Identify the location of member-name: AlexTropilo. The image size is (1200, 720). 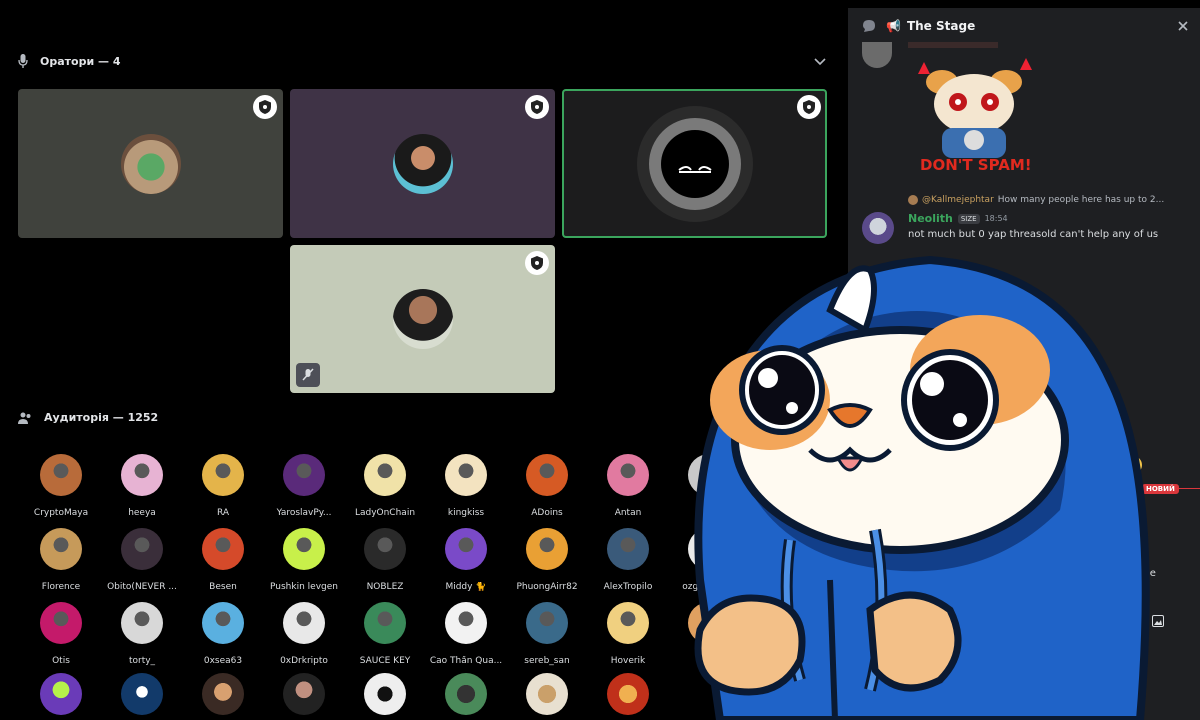
(628, 587).